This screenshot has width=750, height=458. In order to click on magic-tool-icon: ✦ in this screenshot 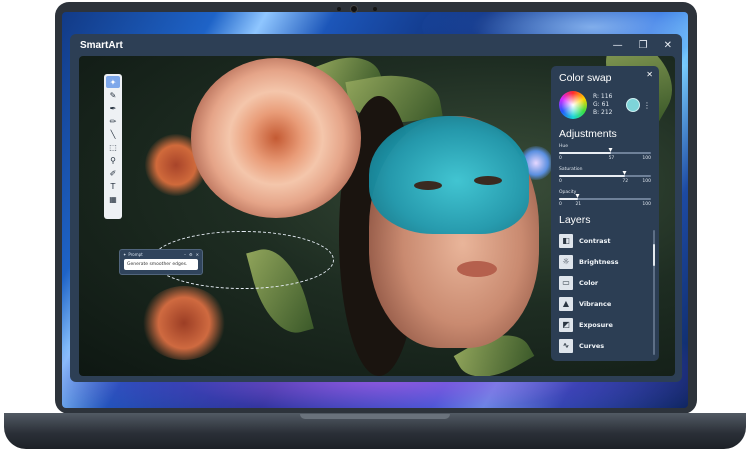, I will do `click(113, 82)`.